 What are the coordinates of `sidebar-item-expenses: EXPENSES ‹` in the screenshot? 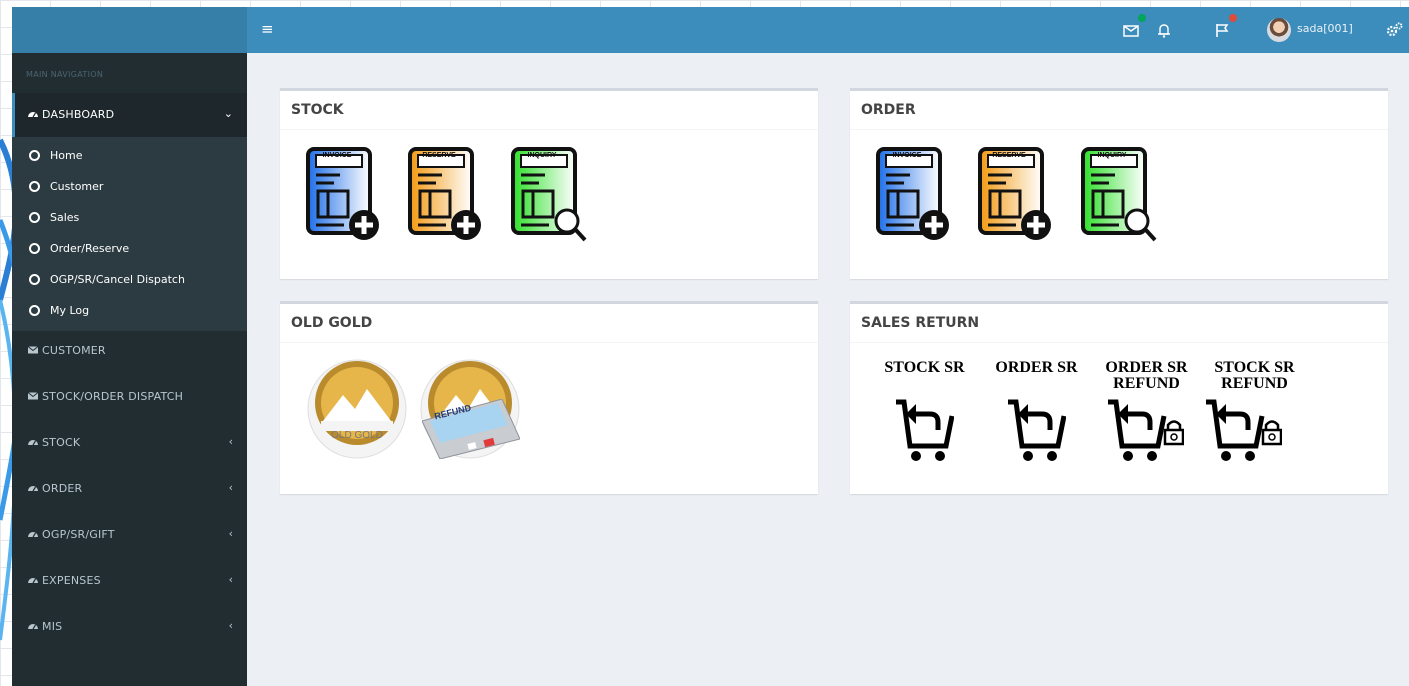 It's located at (129, 581).